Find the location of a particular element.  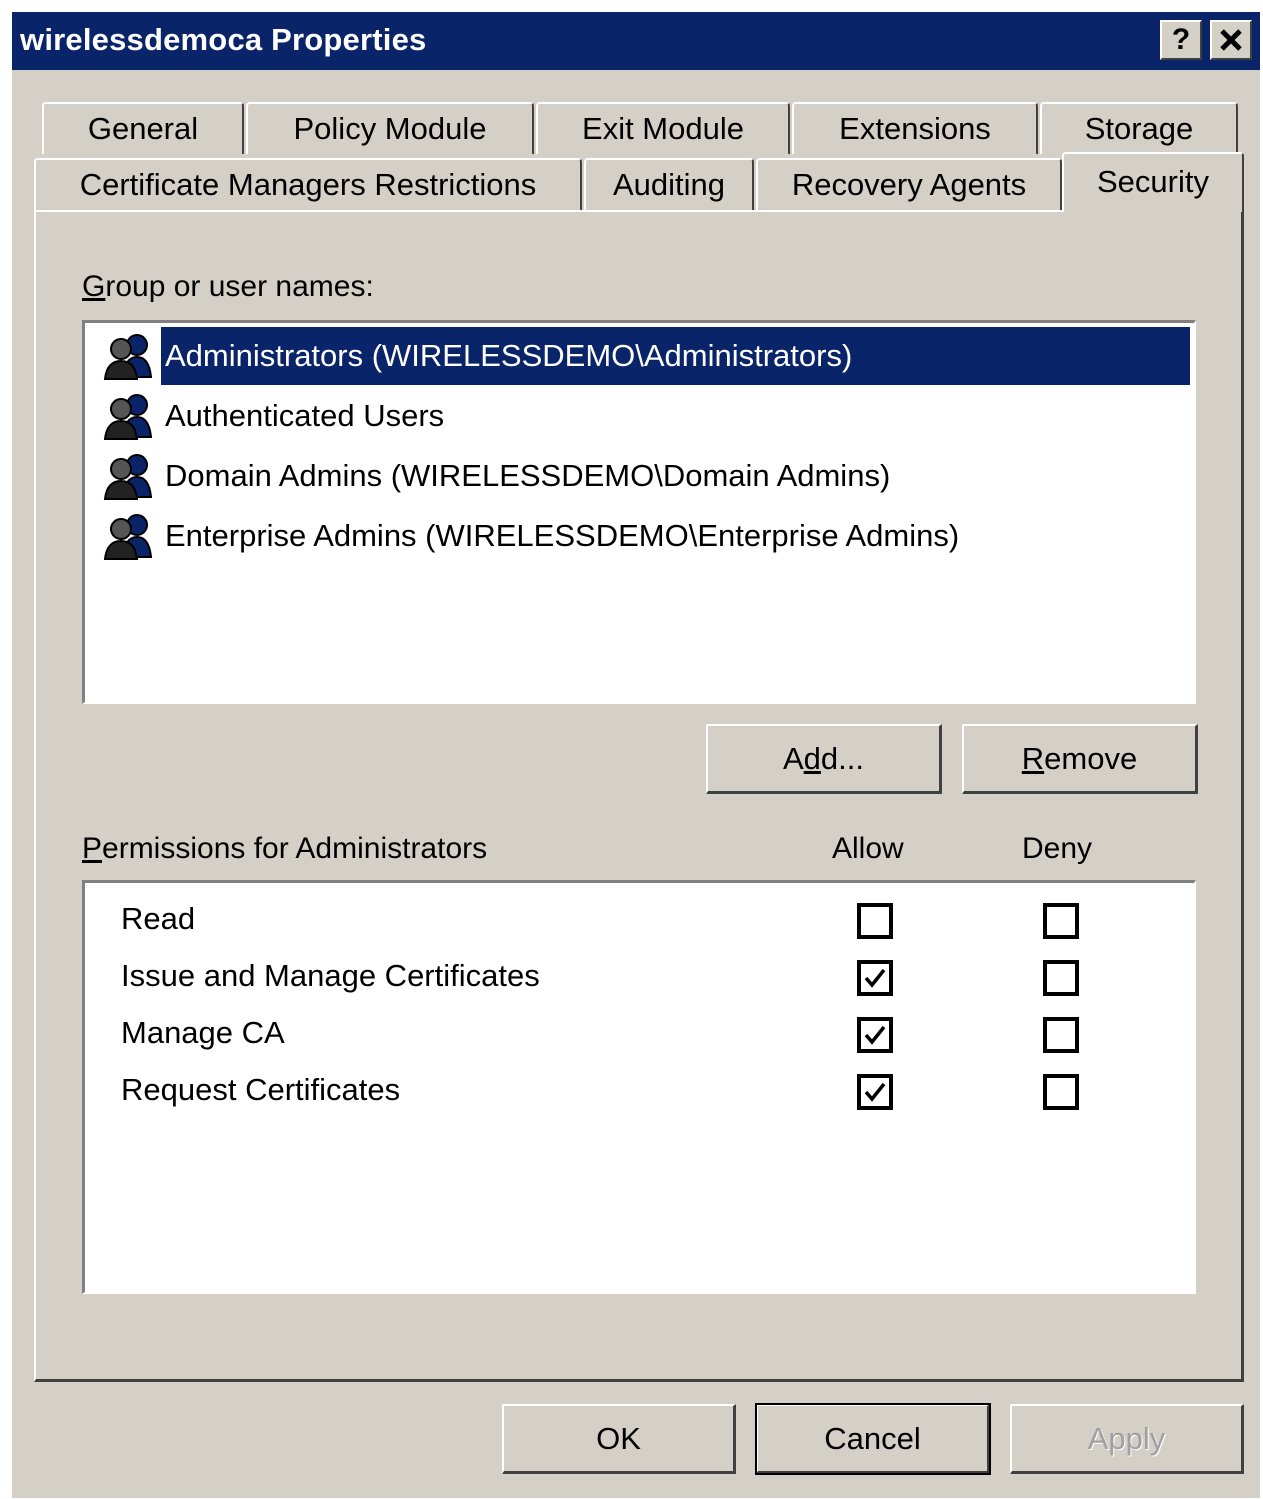

title-bar: wirelessdemoca Properties ? is located at coordinates (636, 41).